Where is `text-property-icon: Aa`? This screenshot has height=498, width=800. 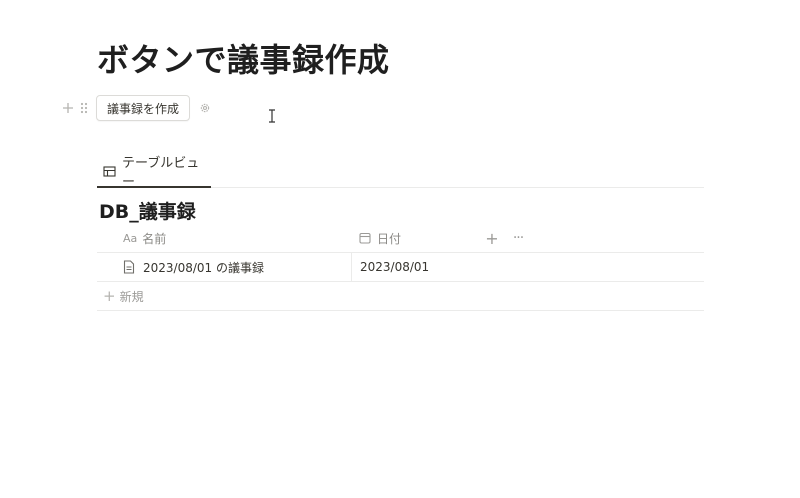 text-property-icon: Aa is located at coordinates (130, 238).